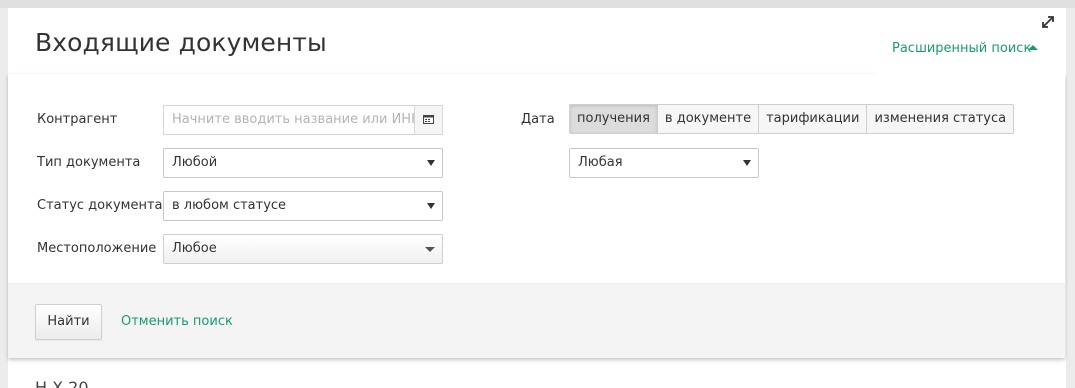 Image resolution: width=1075 pixels, height=388 pixels. What do you see at coordinates (600, 162) in the screenshot?
I see `date-range-value: Любая` at bounding box center [600, 162].